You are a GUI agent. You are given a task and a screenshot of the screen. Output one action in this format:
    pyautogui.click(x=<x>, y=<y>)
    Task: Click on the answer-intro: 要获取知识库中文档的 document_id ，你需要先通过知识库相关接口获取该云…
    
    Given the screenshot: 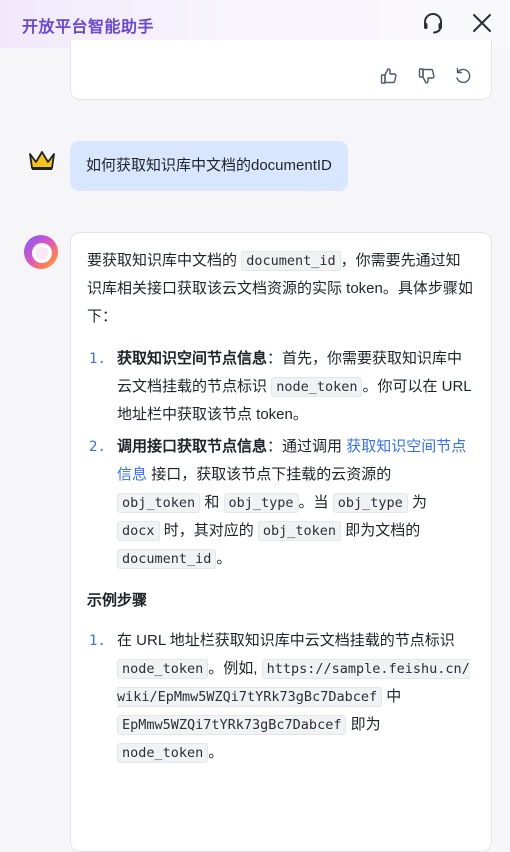 What is the action you would take?
    pyautogui.click(x=280, y=288)
    